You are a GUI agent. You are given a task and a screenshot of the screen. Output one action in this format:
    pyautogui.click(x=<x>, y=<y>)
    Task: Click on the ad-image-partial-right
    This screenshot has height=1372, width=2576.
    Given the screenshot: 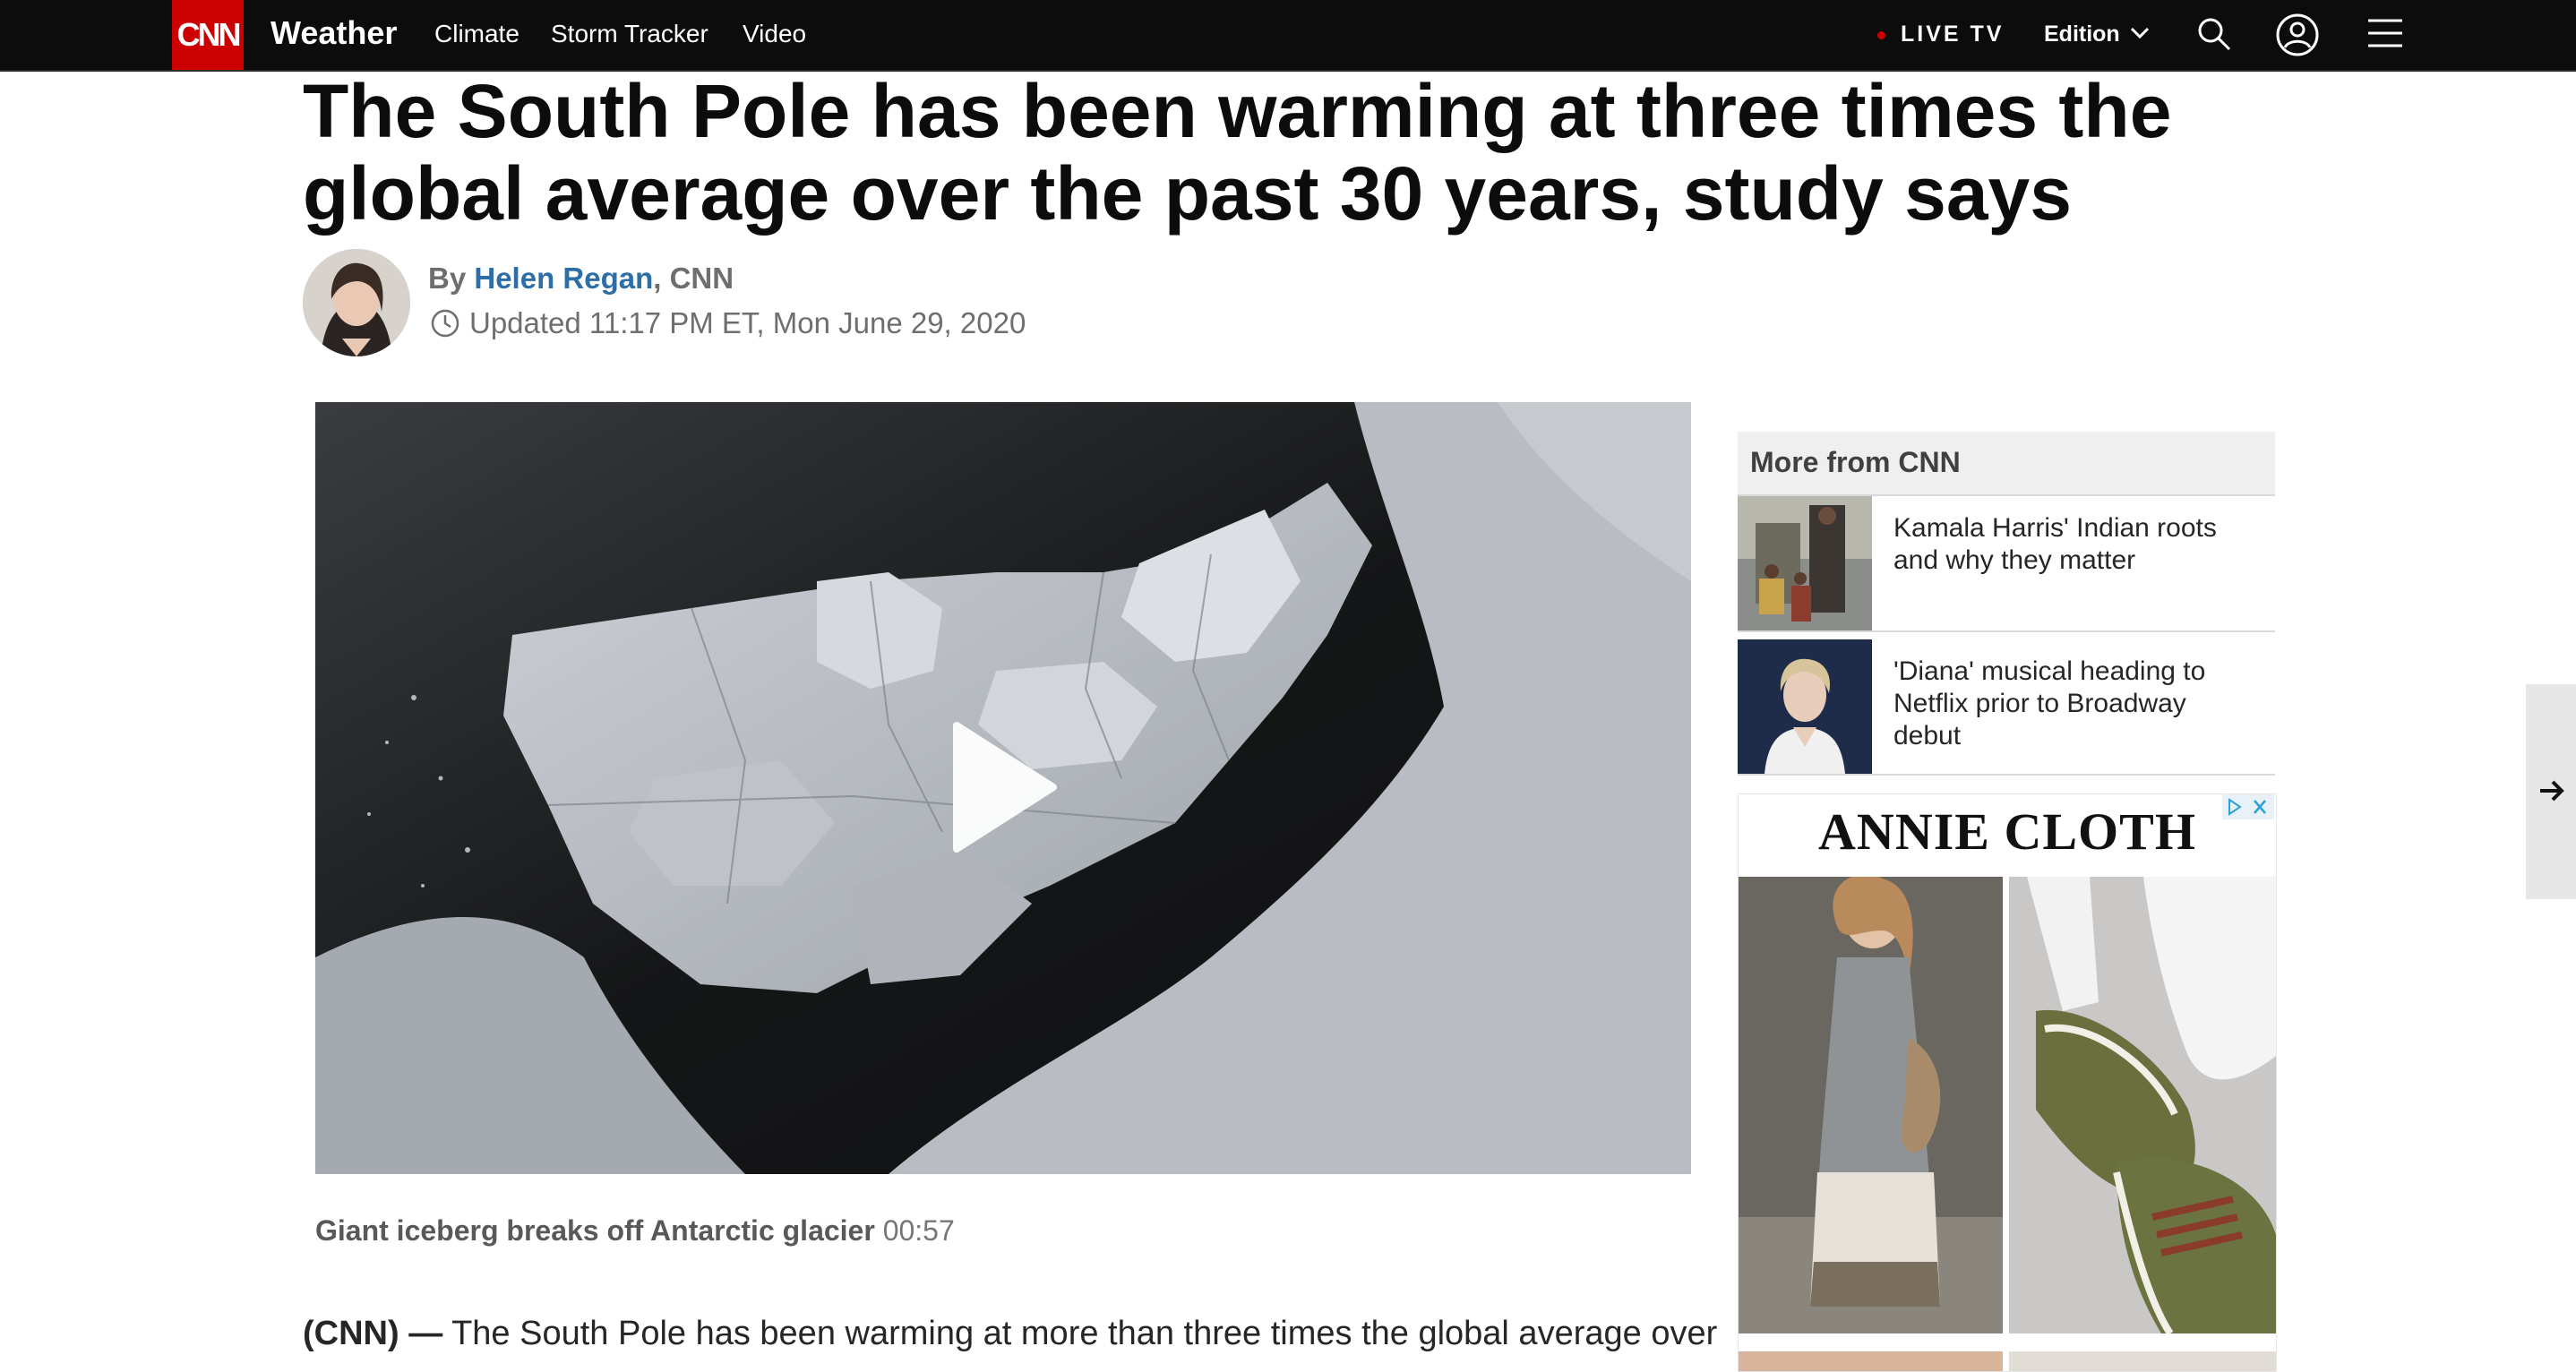 What is the action you would take?
    pyautogui.click(x=2142, y=1361)
    